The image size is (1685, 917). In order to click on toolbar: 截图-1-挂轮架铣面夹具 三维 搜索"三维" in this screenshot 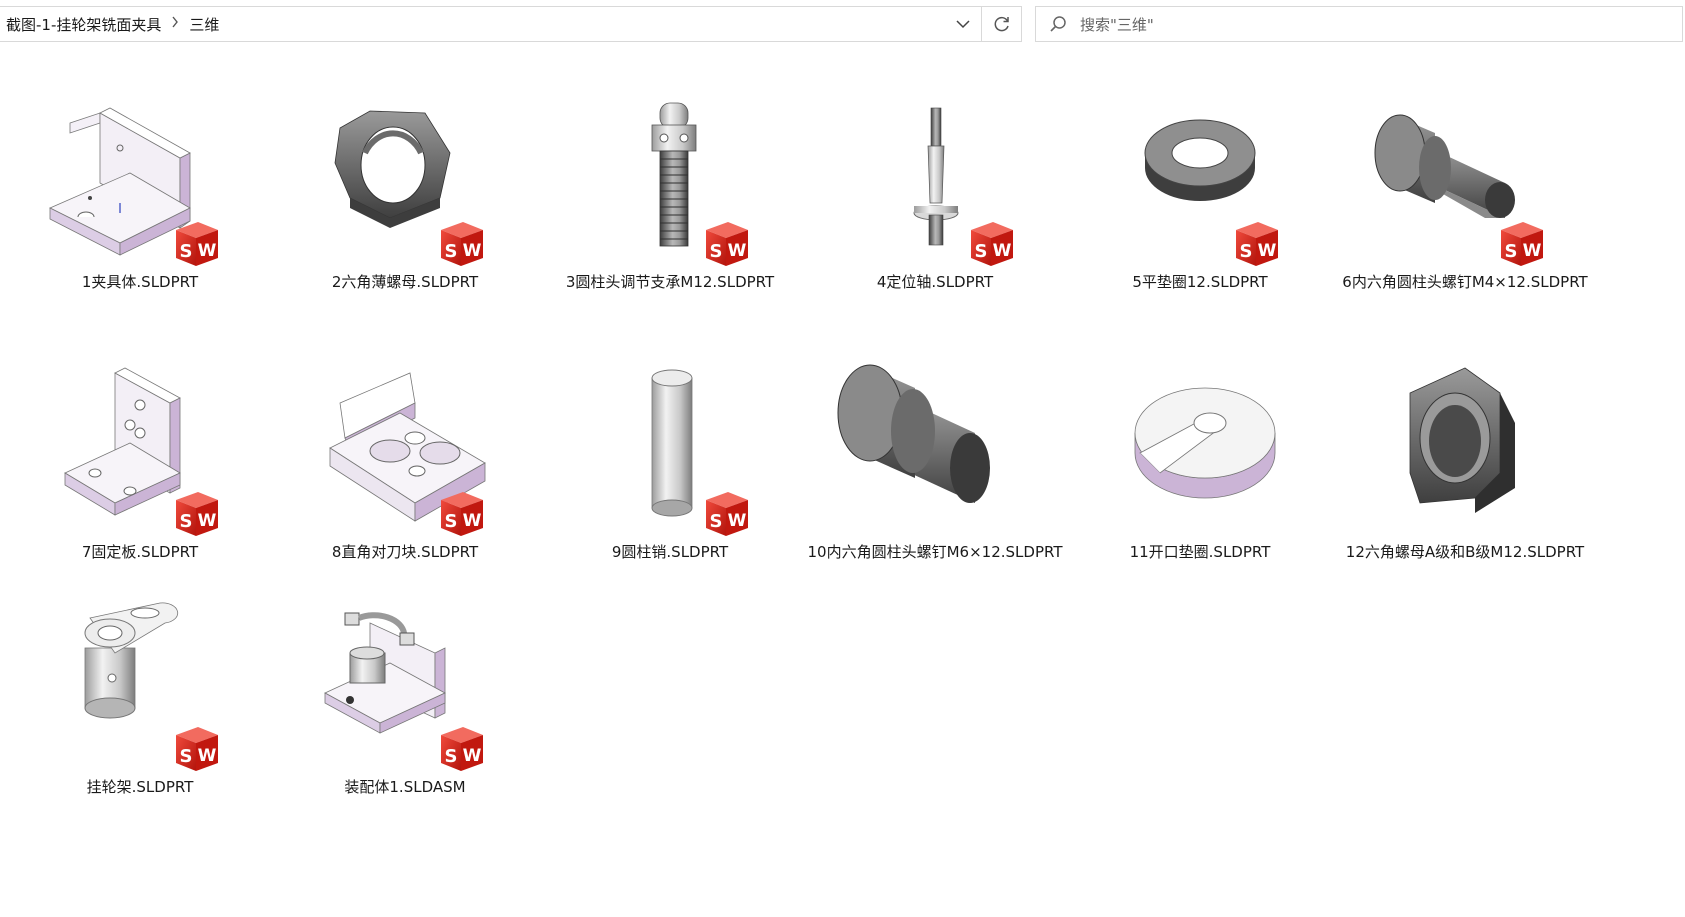, I will do `click(842, 24)`.